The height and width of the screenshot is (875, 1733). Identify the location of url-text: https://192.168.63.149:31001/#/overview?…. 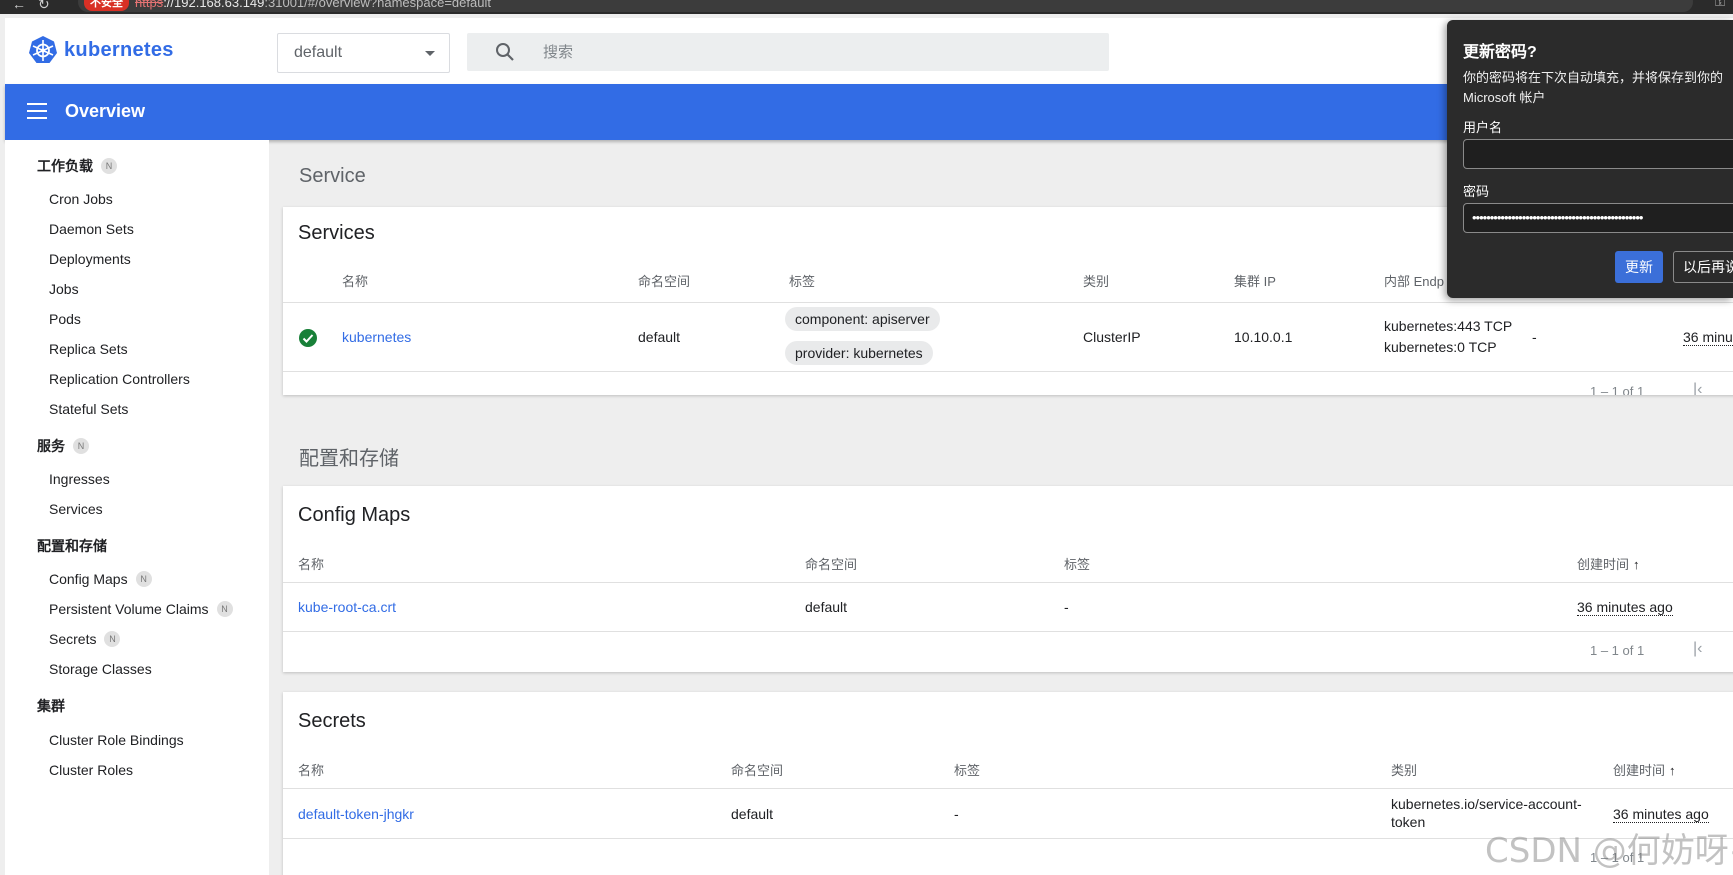
(313, 5).